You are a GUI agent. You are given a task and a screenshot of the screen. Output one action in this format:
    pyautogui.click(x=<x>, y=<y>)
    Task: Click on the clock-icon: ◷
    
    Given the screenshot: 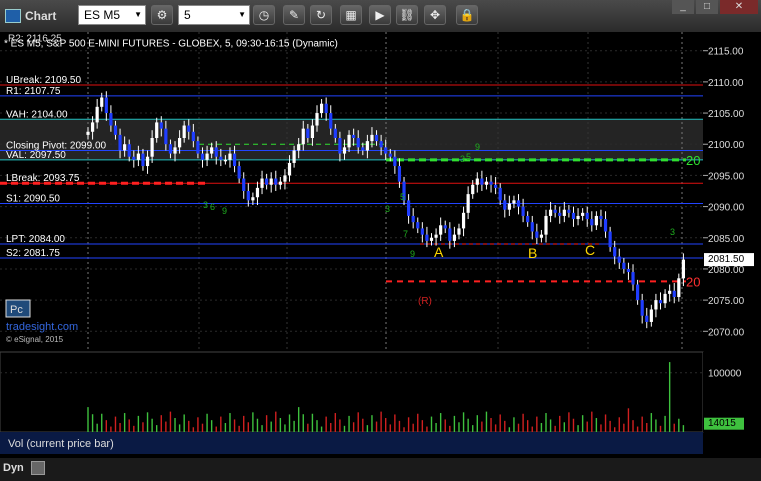 What is the action you would take?
    pyautogui.click(x=264, y=15)
    